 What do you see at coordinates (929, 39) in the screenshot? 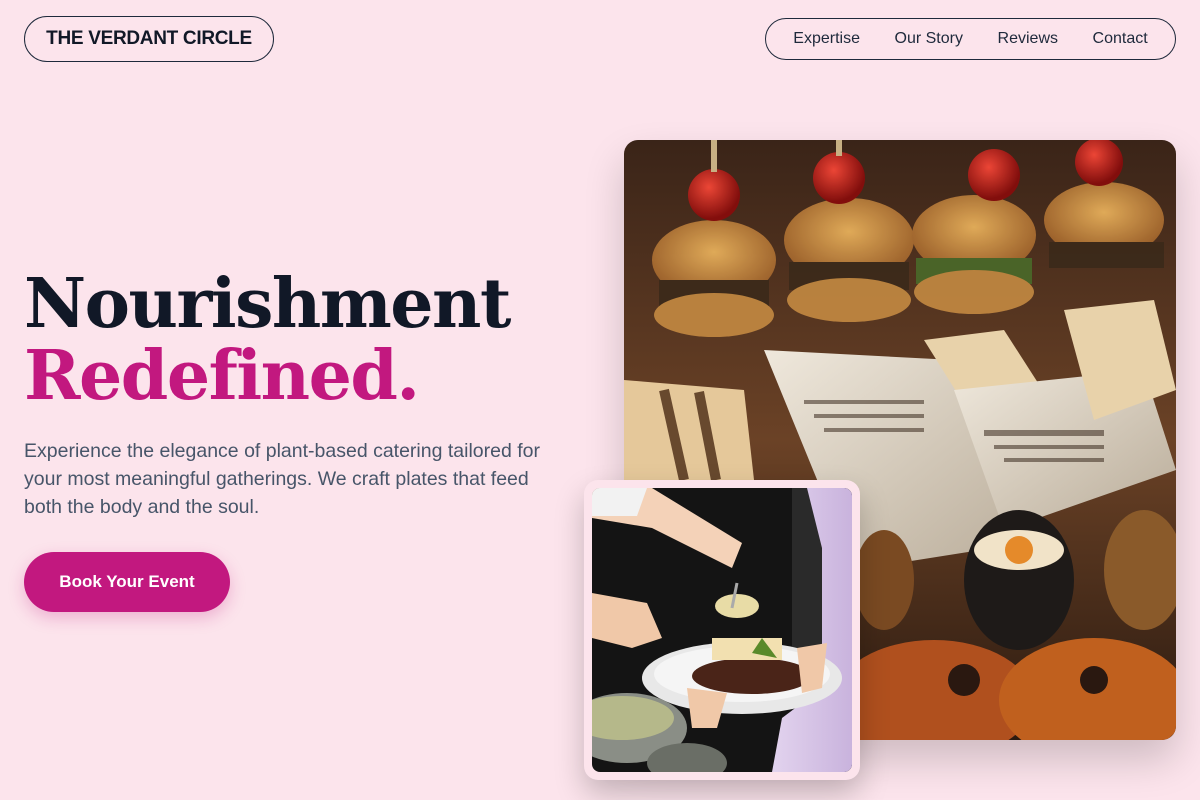
I see `nav-item-our-story: Our Story` at bounding box center [929, 39].